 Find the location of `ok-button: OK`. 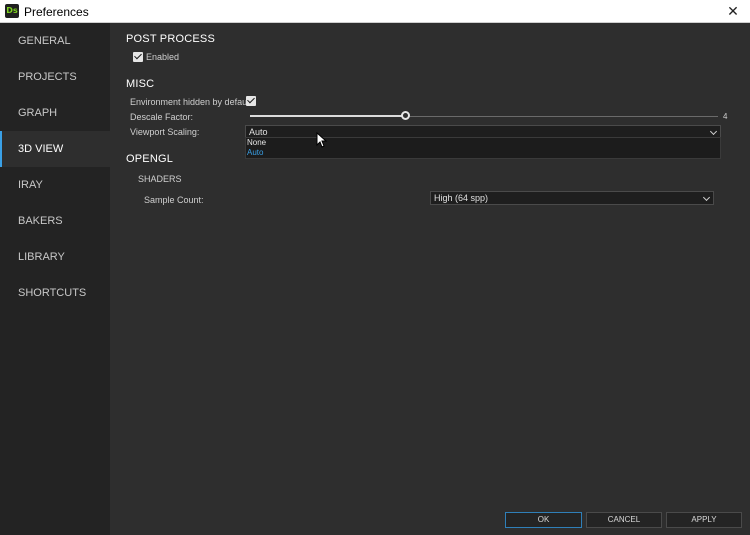

ok-button: OK is located at coordinates (543, 520).